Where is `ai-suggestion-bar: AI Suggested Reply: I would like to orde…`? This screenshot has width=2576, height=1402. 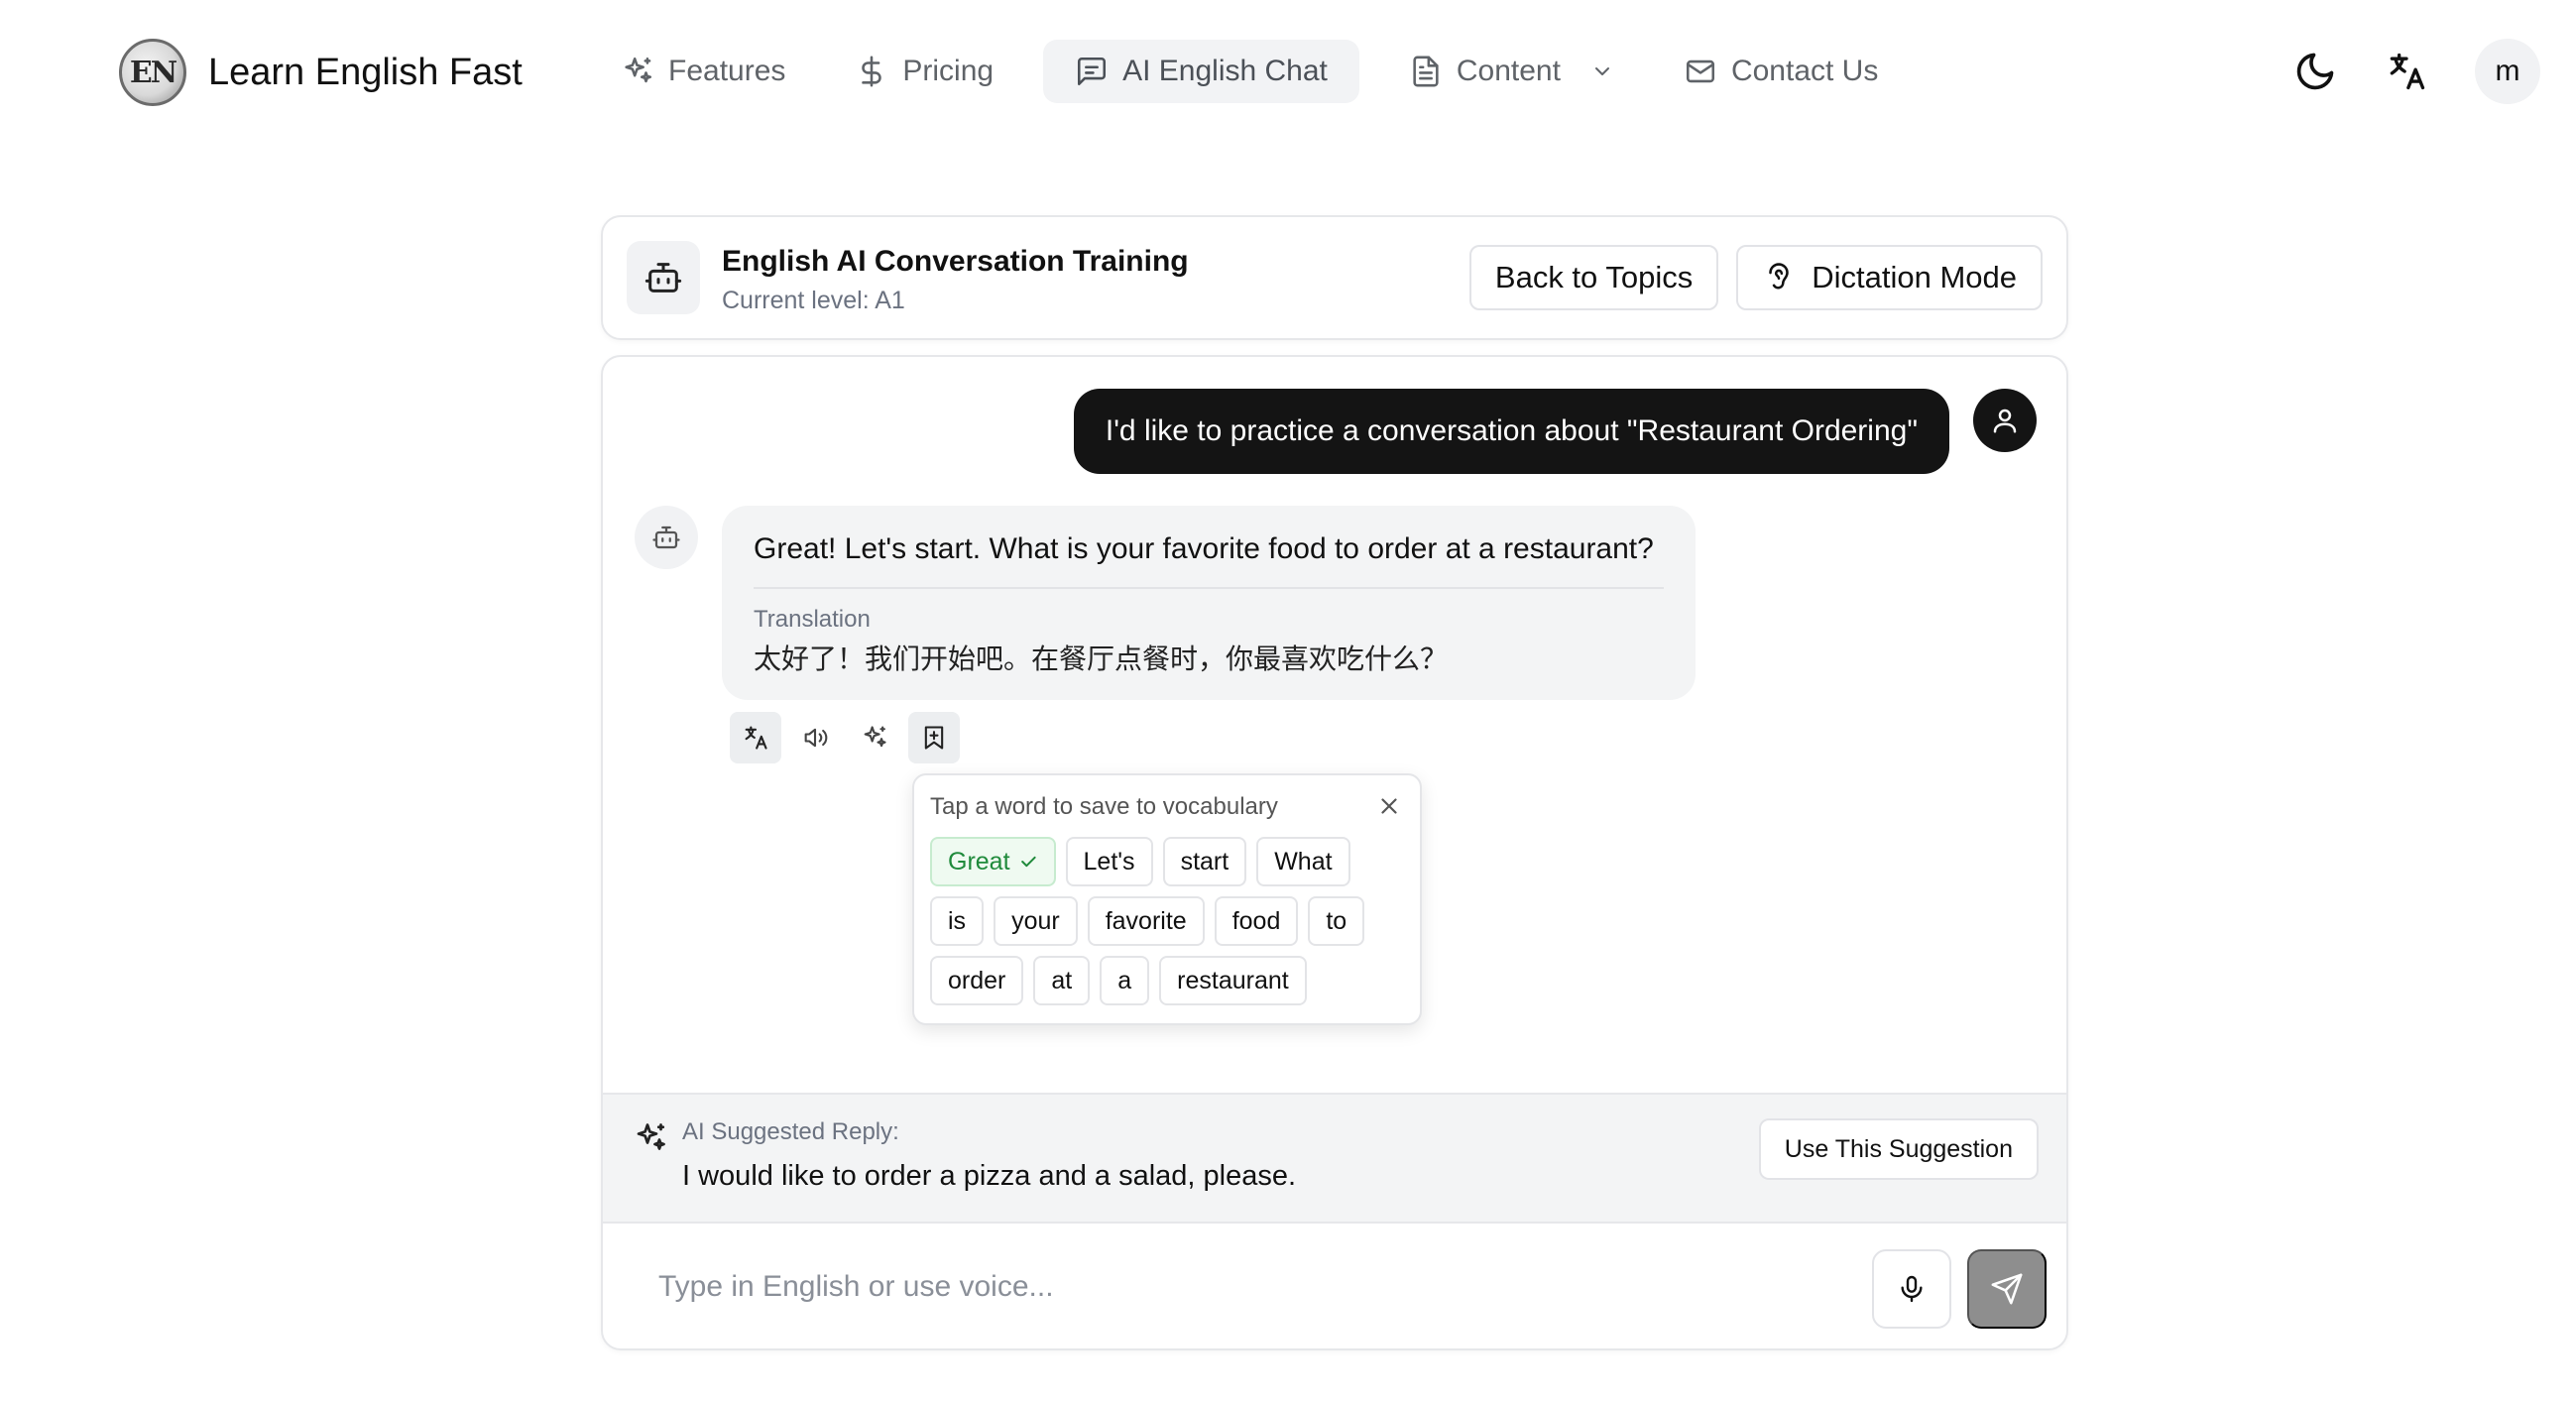
ai-suggestion-bar: AI Suggested Reply: I would like to orde… is located at coordinates (1334, 1158).